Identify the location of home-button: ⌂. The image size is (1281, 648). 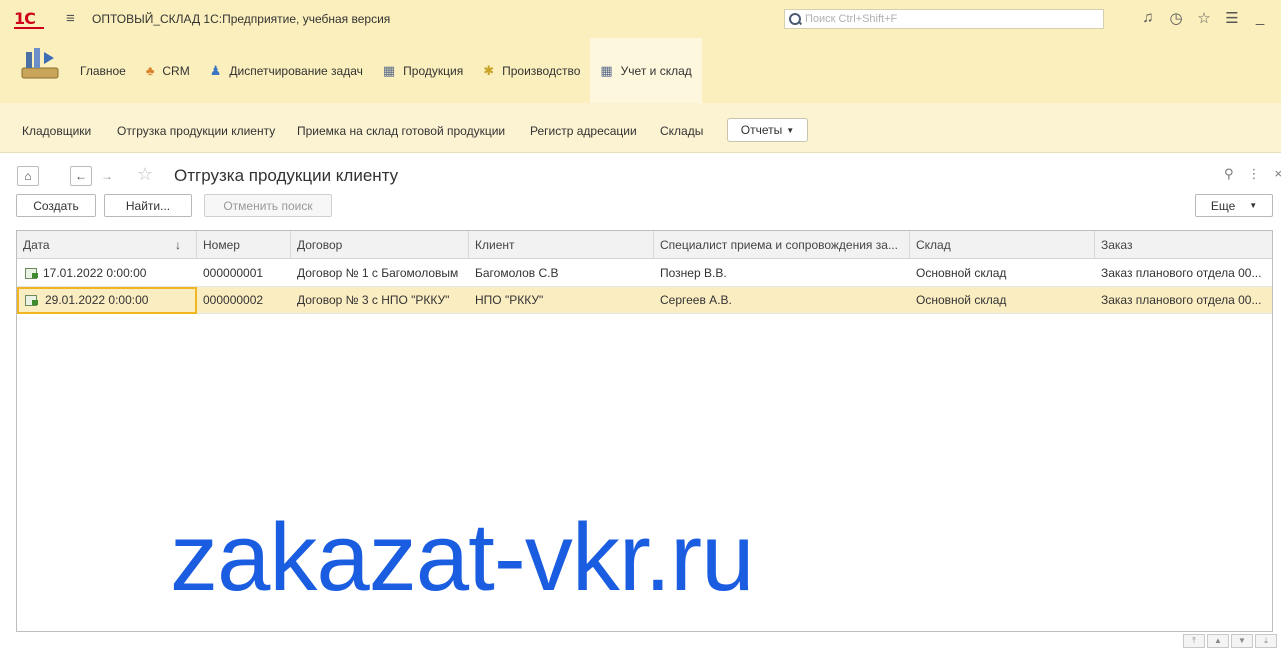
(28, 176).